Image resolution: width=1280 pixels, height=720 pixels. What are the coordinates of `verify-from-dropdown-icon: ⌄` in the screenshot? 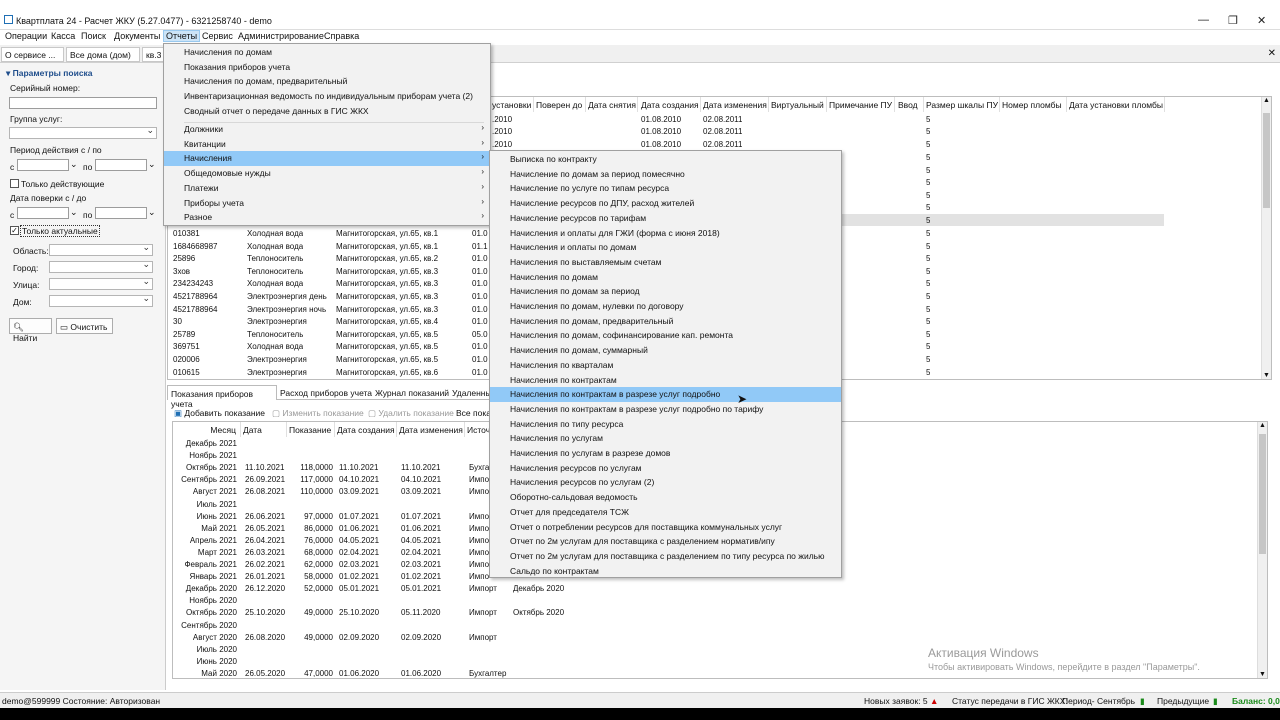 It's located at (74, 212).